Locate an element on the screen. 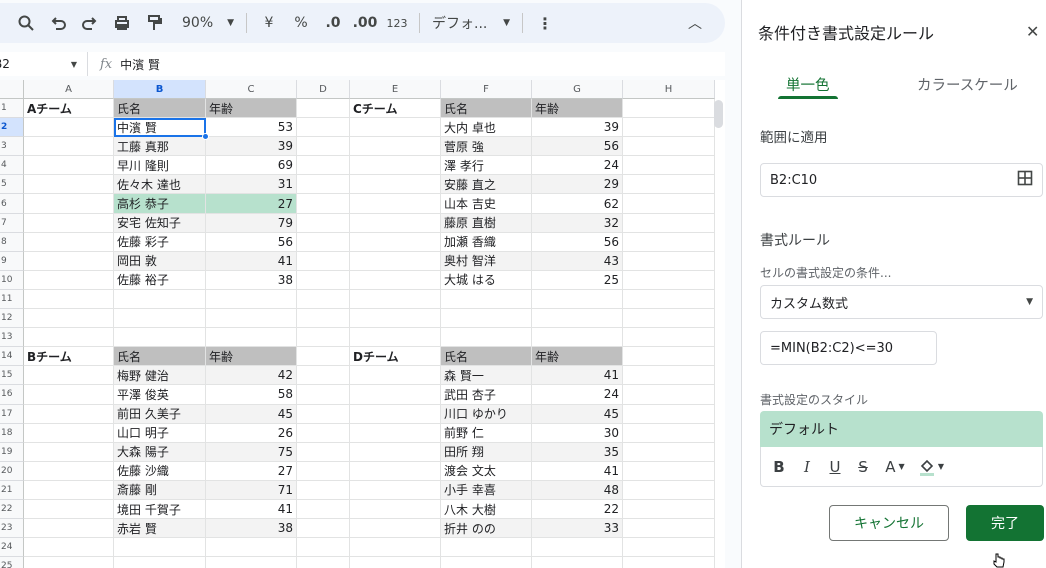 The image size is (1046, 568). cell-h22 is located at coordinates (669, 509).